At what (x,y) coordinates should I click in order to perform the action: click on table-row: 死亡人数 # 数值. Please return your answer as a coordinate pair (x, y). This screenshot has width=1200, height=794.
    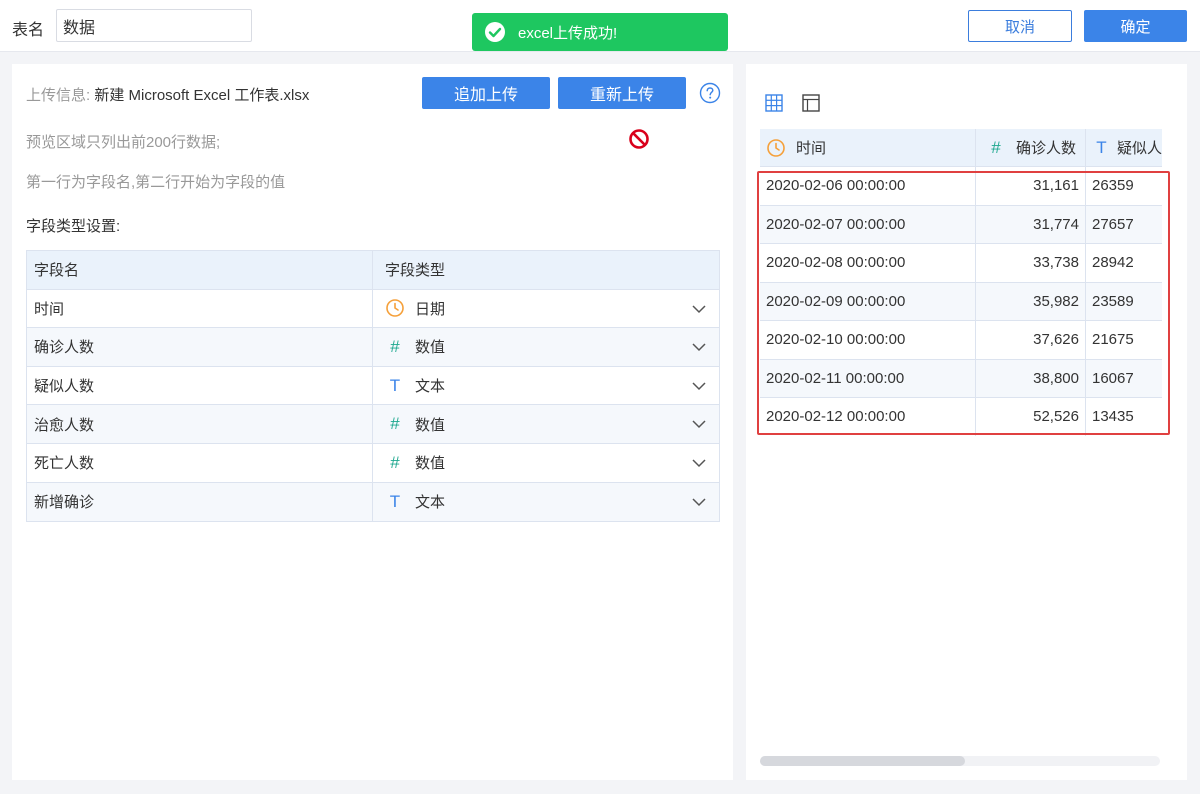
    Looking at the image, I should click on (373, 463).